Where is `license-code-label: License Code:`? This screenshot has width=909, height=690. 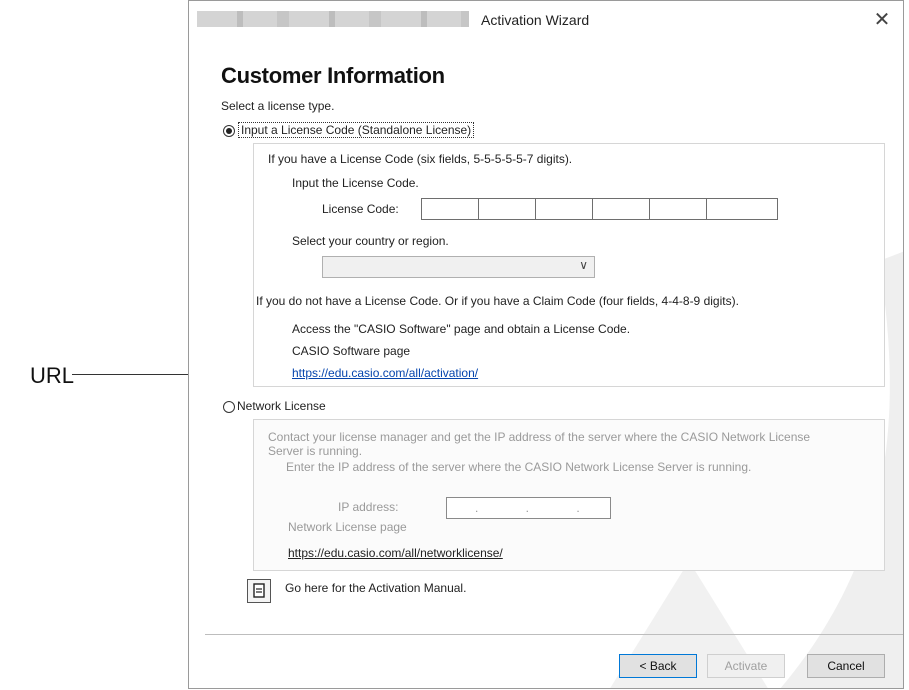 license-code-label: License Code: is located at coordinates (360, 209).